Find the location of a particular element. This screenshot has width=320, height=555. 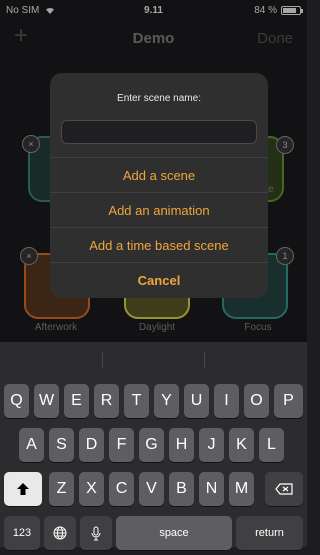

microphone-icon is located at coordinates (96, 533).